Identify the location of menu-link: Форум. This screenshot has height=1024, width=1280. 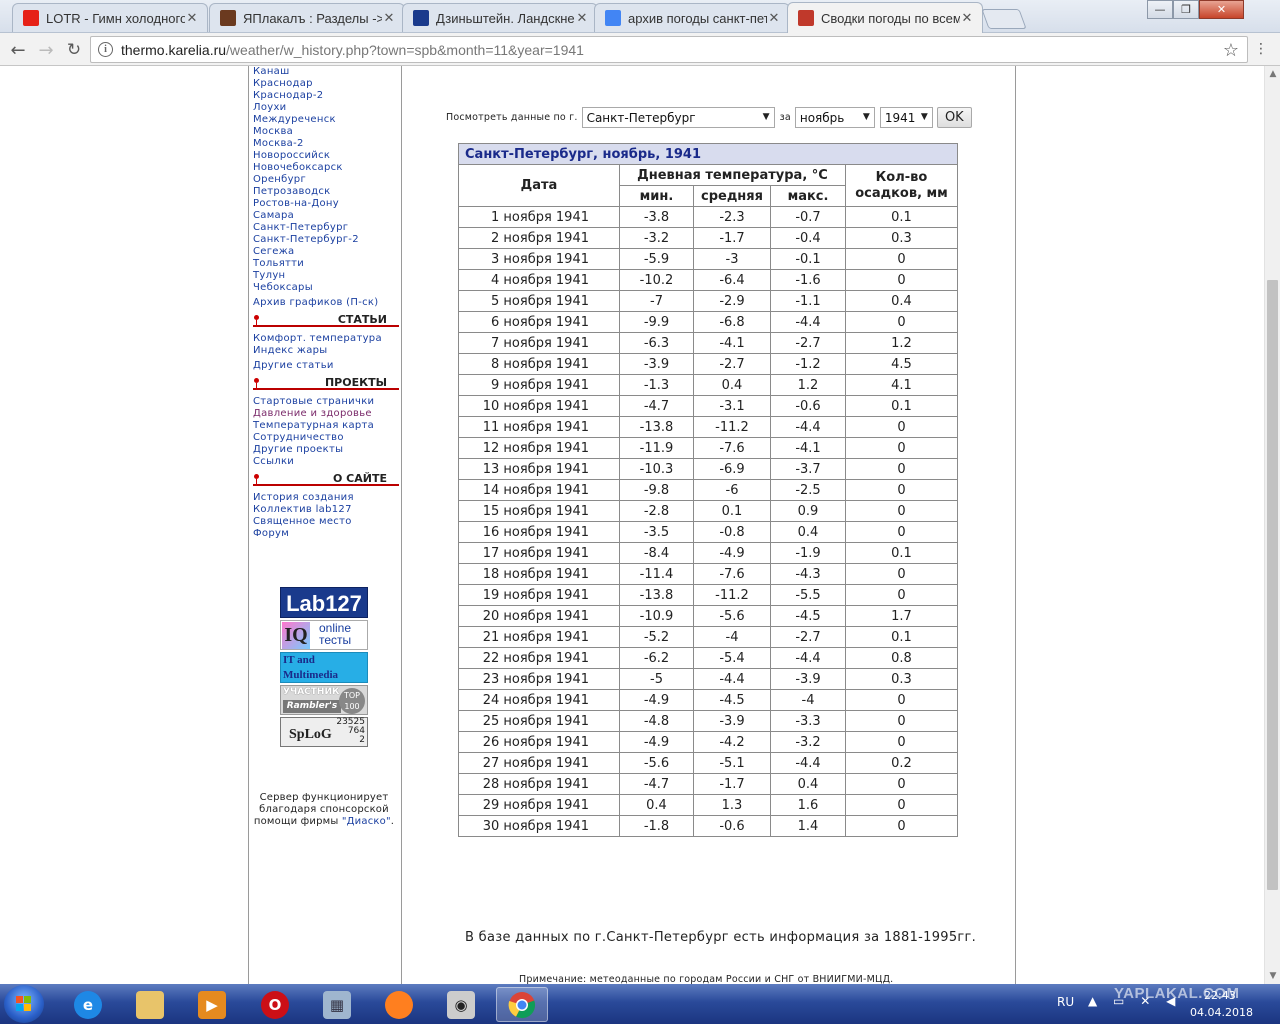
(326, 534).